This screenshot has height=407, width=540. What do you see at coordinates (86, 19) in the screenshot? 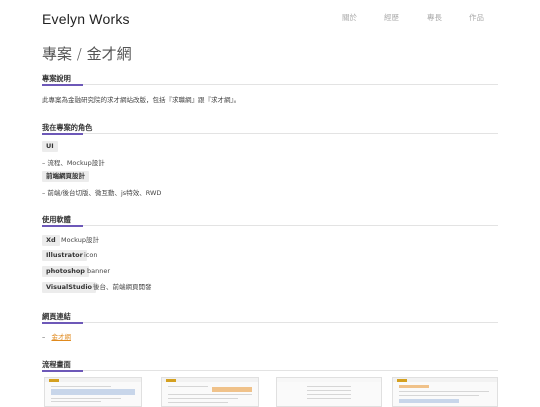
I see `site-brand: Evelyn Works` at bounding box center [86, 19].